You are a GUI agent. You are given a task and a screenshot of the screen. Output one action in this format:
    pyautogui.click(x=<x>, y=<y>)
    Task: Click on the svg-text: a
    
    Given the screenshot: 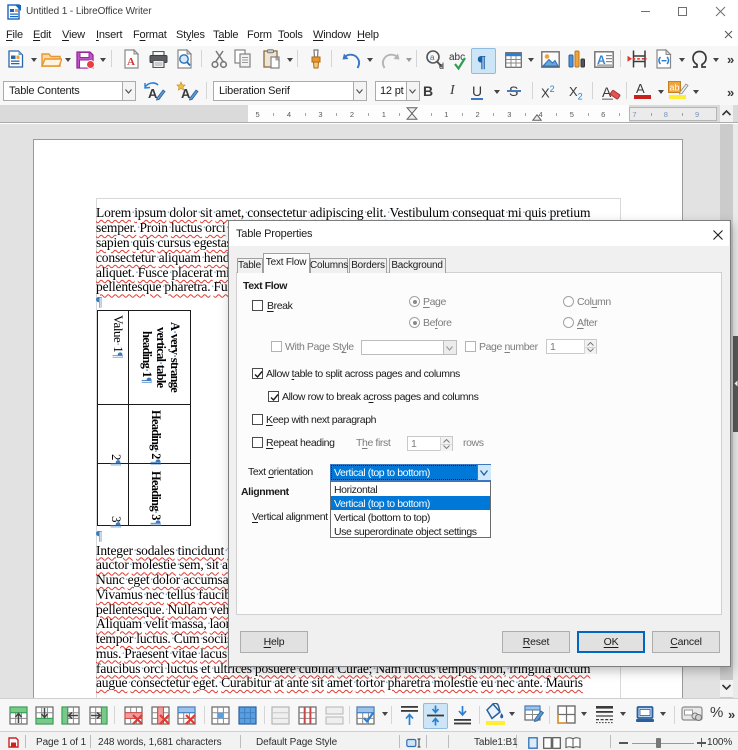 What is the action you would take?
    pyautogui.click(x=432, y=57)
    